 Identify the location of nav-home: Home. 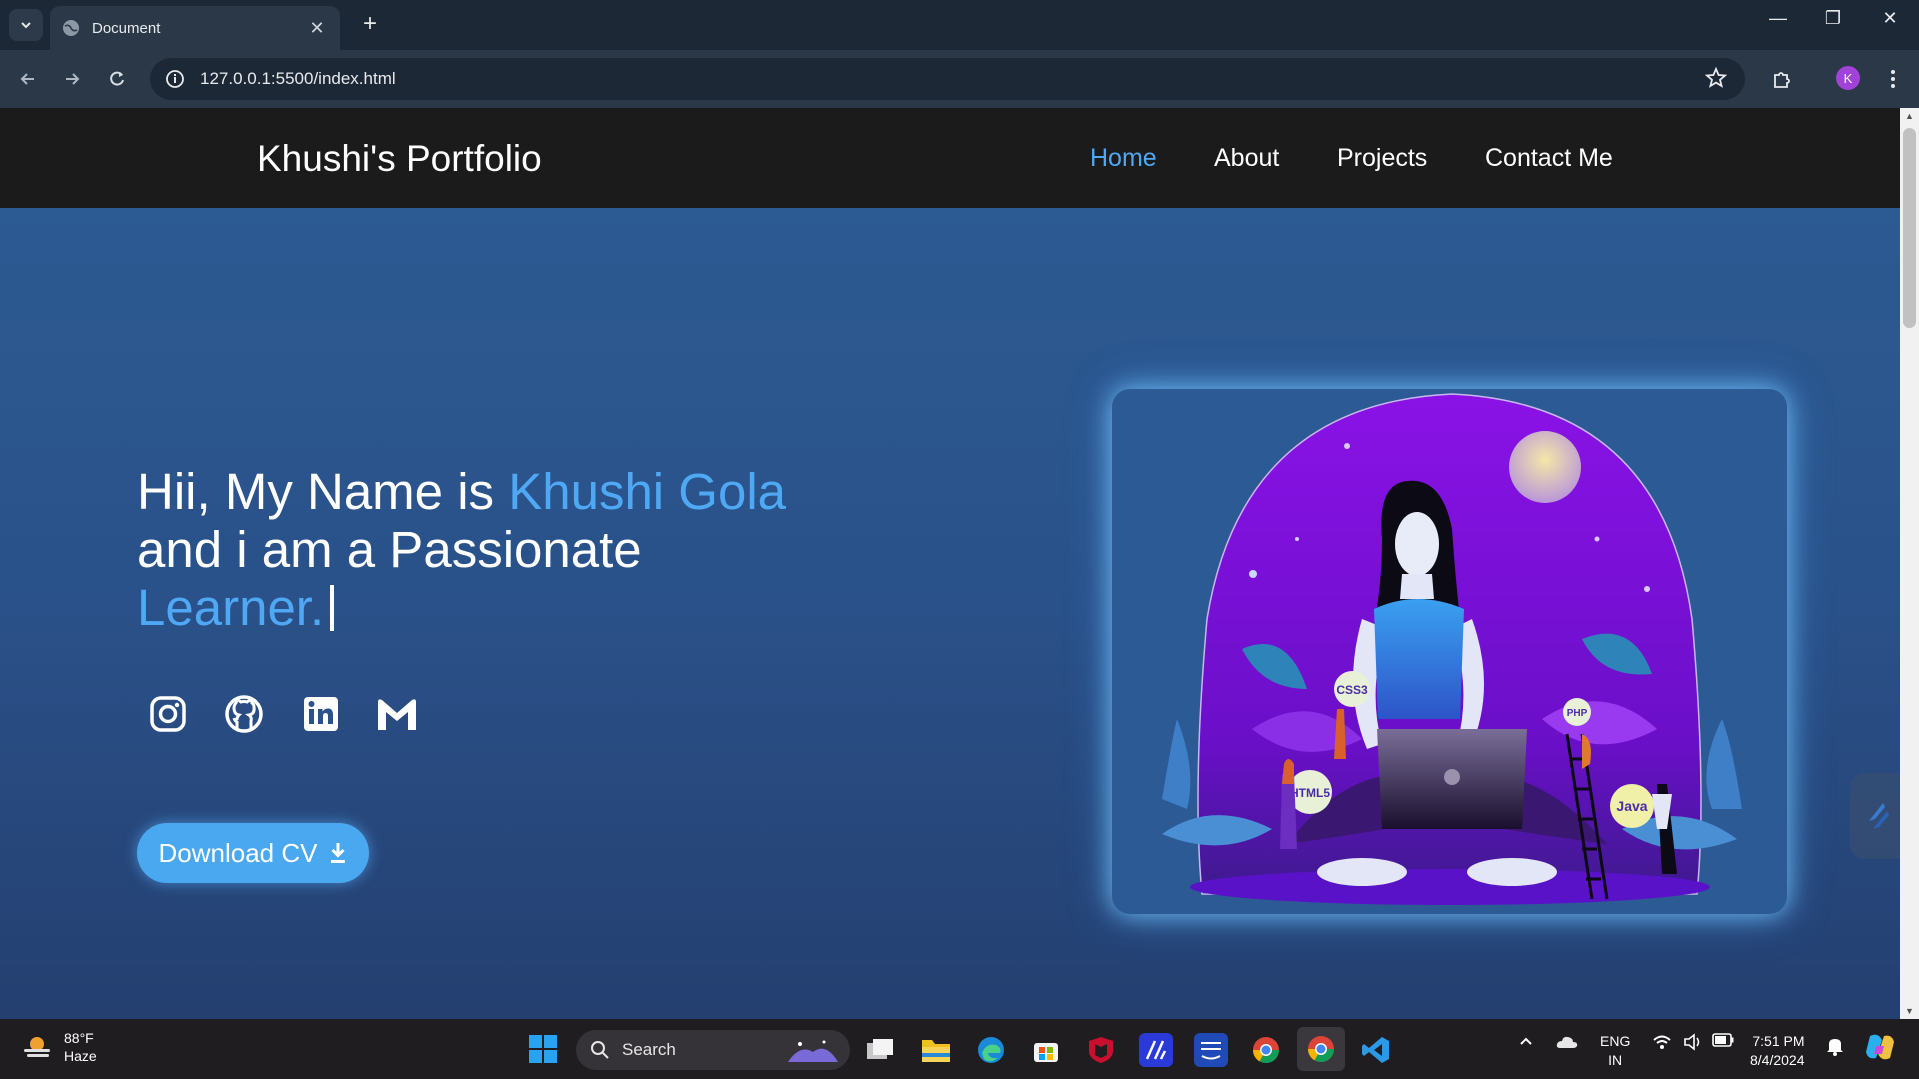
(1123, 158).